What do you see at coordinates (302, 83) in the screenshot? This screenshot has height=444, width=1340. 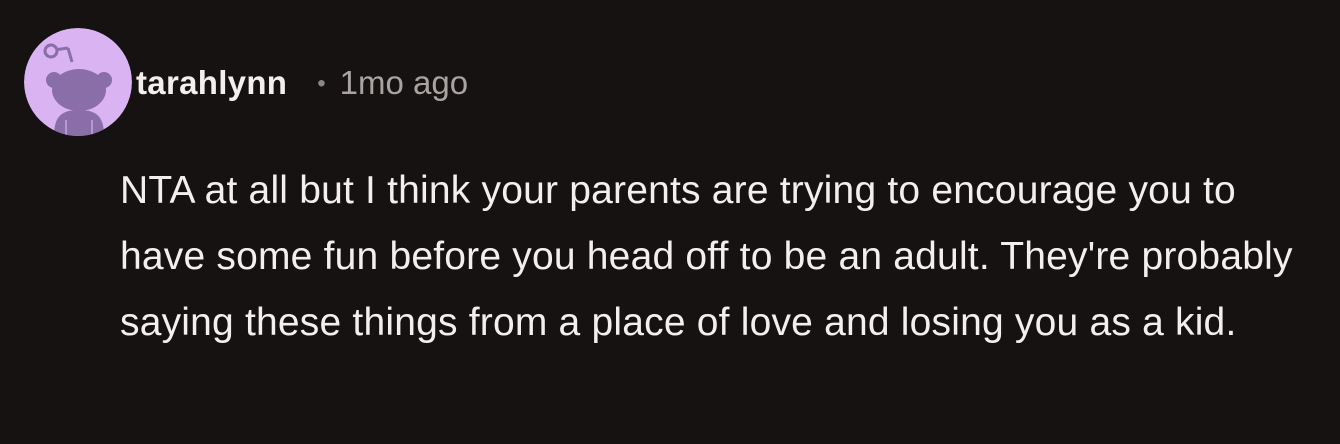 I see `comment-meta: tarahlynn • 1mo ago` at bounding box center [302, 83].